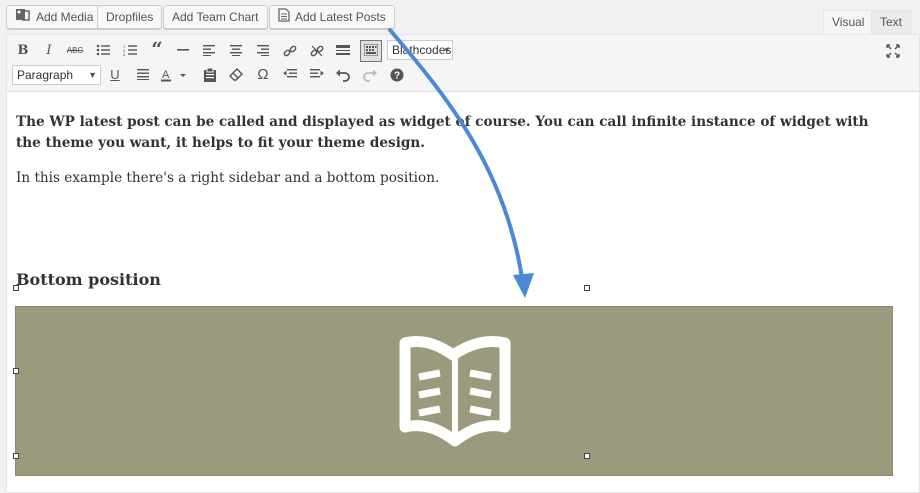 Image resolution: width=920 pixels, height=493 pixels. What do you see at coordinates (290, 51) in the screenshot?
I see `link-icon` at bounding box center [290, 51].